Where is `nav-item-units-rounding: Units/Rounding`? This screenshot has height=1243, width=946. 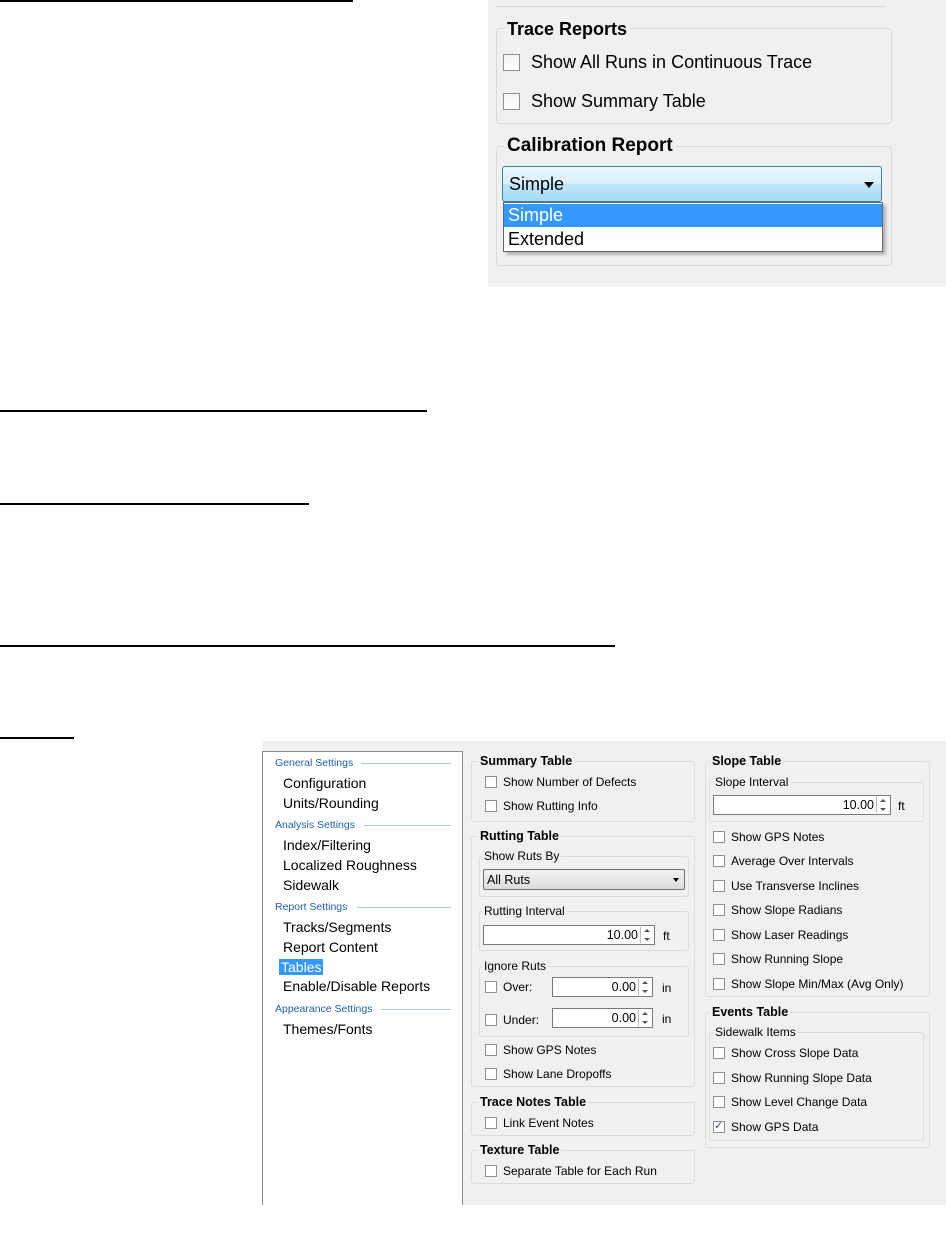
nav-item-units-rounding: Units/Rounding is located at coordinates (331, 803).